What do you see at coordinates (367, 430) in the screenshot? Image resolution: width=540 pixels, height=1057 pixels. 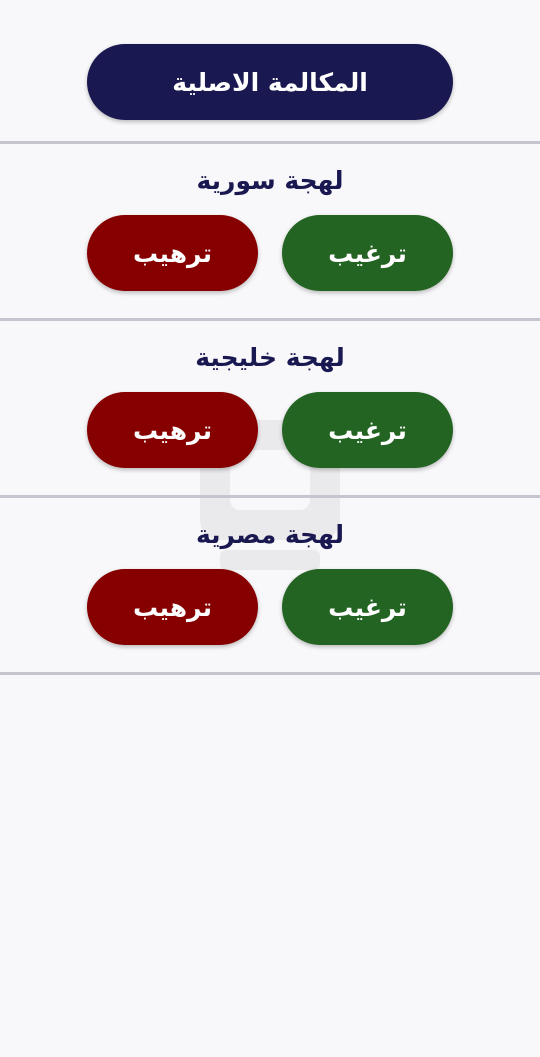 I see `gulf-encourage-button: ترغيب` at bounding box center [367, 430].